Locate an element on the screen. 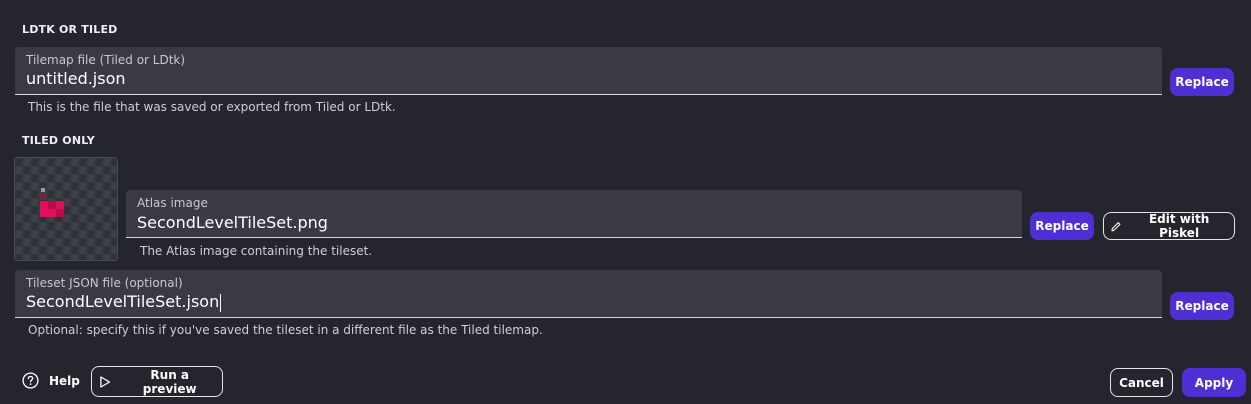 This screenshot has width=1251, height=404. text-cursor is located at coordinates (221, 302).